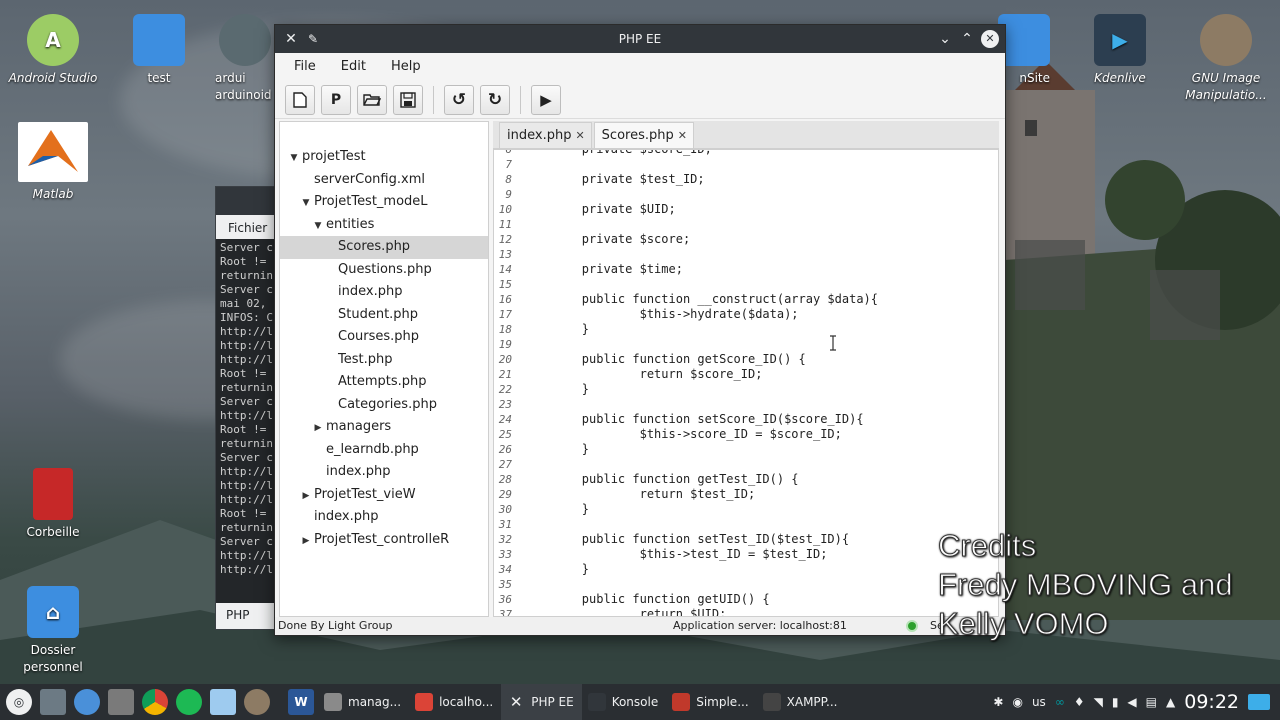  What do you see at coordinates (614, 179) in the screenshot?
I see `code-text: private $test_ID;` at bounding box center [614, 179].